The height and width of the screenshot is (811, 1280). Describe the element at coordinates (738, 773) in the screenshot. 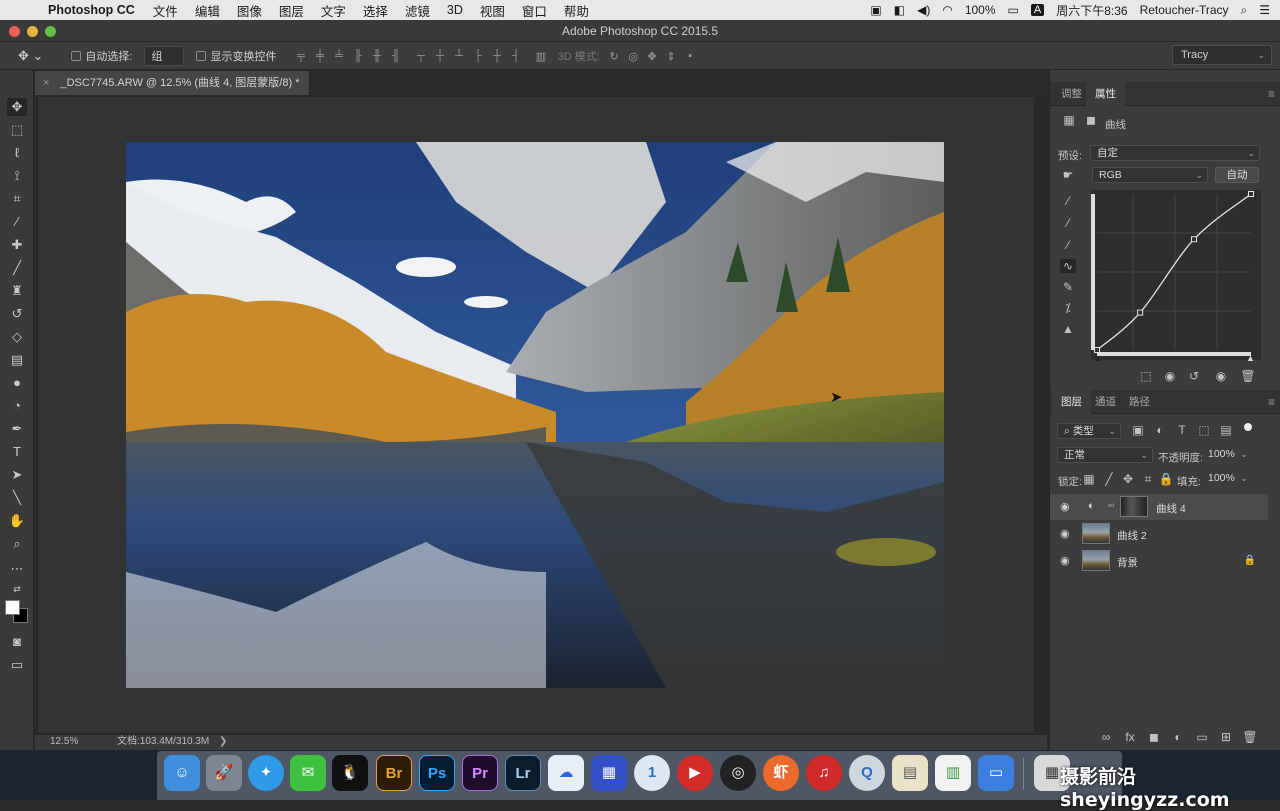

I see `obs-icon: ◎` at that location.